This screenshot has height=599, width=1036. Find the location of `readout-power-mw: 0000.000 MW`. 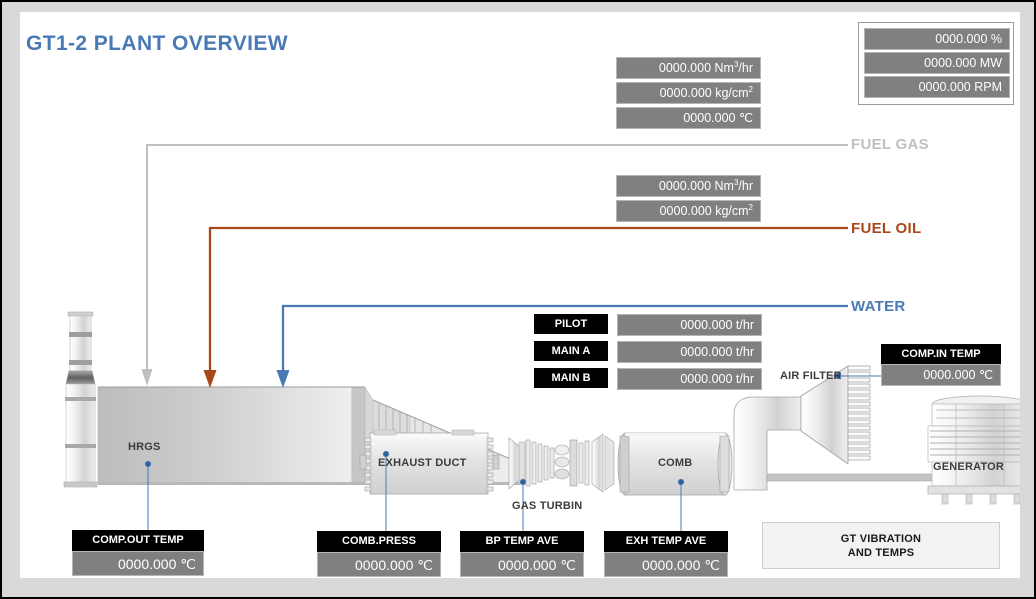

readout-power-mw: 0000.000 MW is located at coordinates (937, 63).